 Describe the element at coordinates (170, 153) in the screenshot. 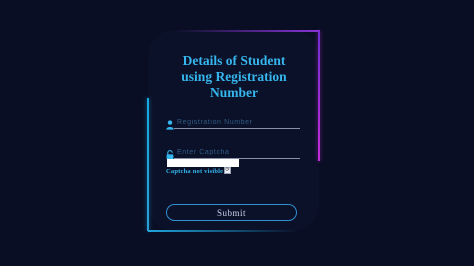

I see `lock-icon` at that location.